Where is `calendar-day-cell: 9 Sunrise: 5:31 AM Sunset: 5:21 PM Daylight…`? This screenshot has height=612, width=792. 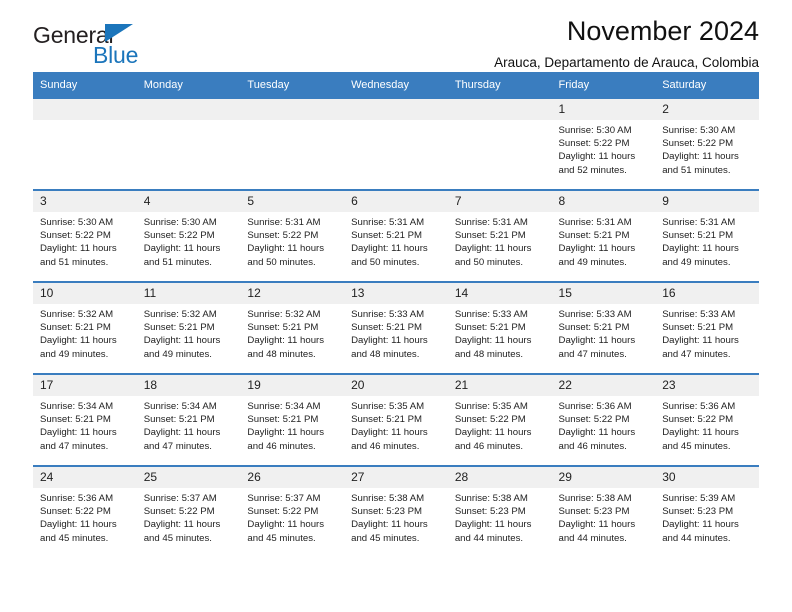 calendar-day-cell: 9 Sunrise: 5:31 AM Sunset: 5:21 PM Daylight… is located at coordinates (707, 235).